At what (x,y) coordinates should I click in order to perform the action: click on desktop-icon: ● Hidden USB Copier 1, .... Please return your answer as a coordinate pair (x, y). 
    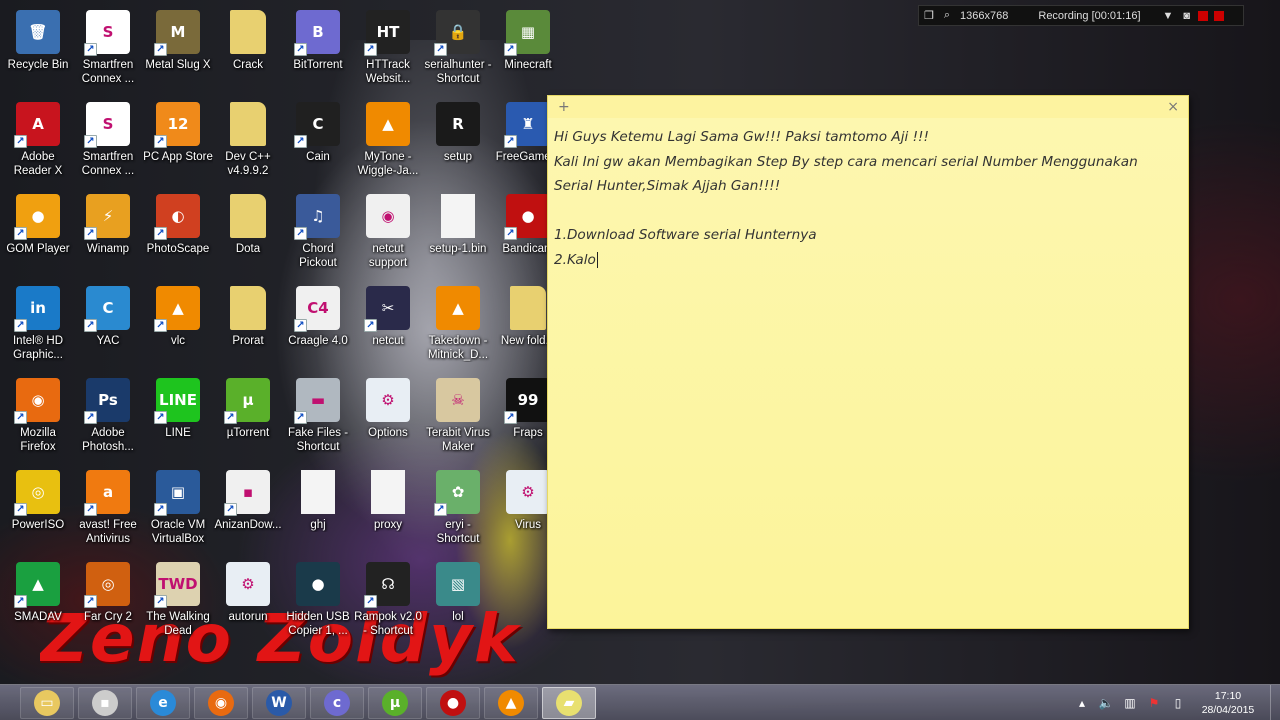
    Looking at the image, I should click on (318, 599).